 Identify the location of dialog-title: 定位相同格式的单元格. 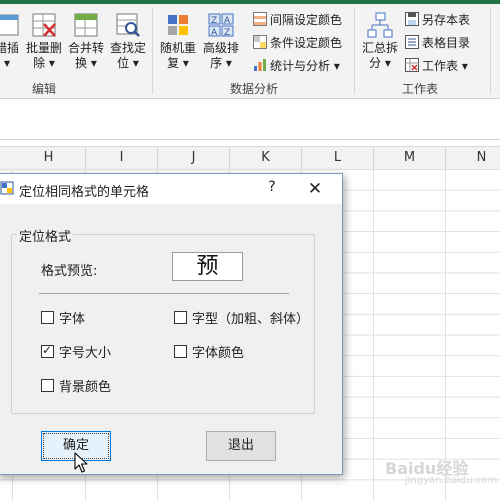
(84, 192).